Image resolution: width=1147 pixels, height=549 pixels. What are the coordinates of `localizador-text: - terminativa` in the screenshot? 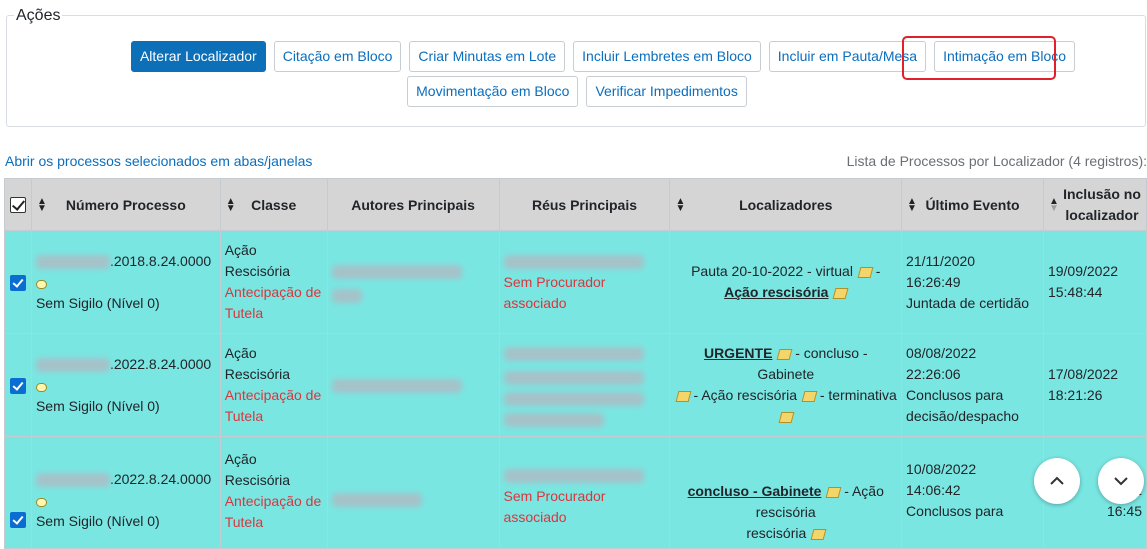 It's located at (858, 395).